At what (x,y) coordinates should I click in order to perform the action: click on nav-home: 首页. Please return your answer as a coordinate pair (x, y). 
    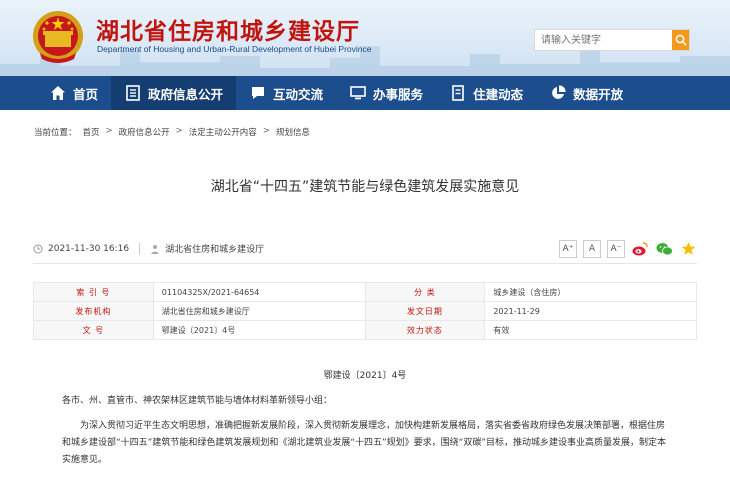
    Looking at the image, I should click on (73, 93).